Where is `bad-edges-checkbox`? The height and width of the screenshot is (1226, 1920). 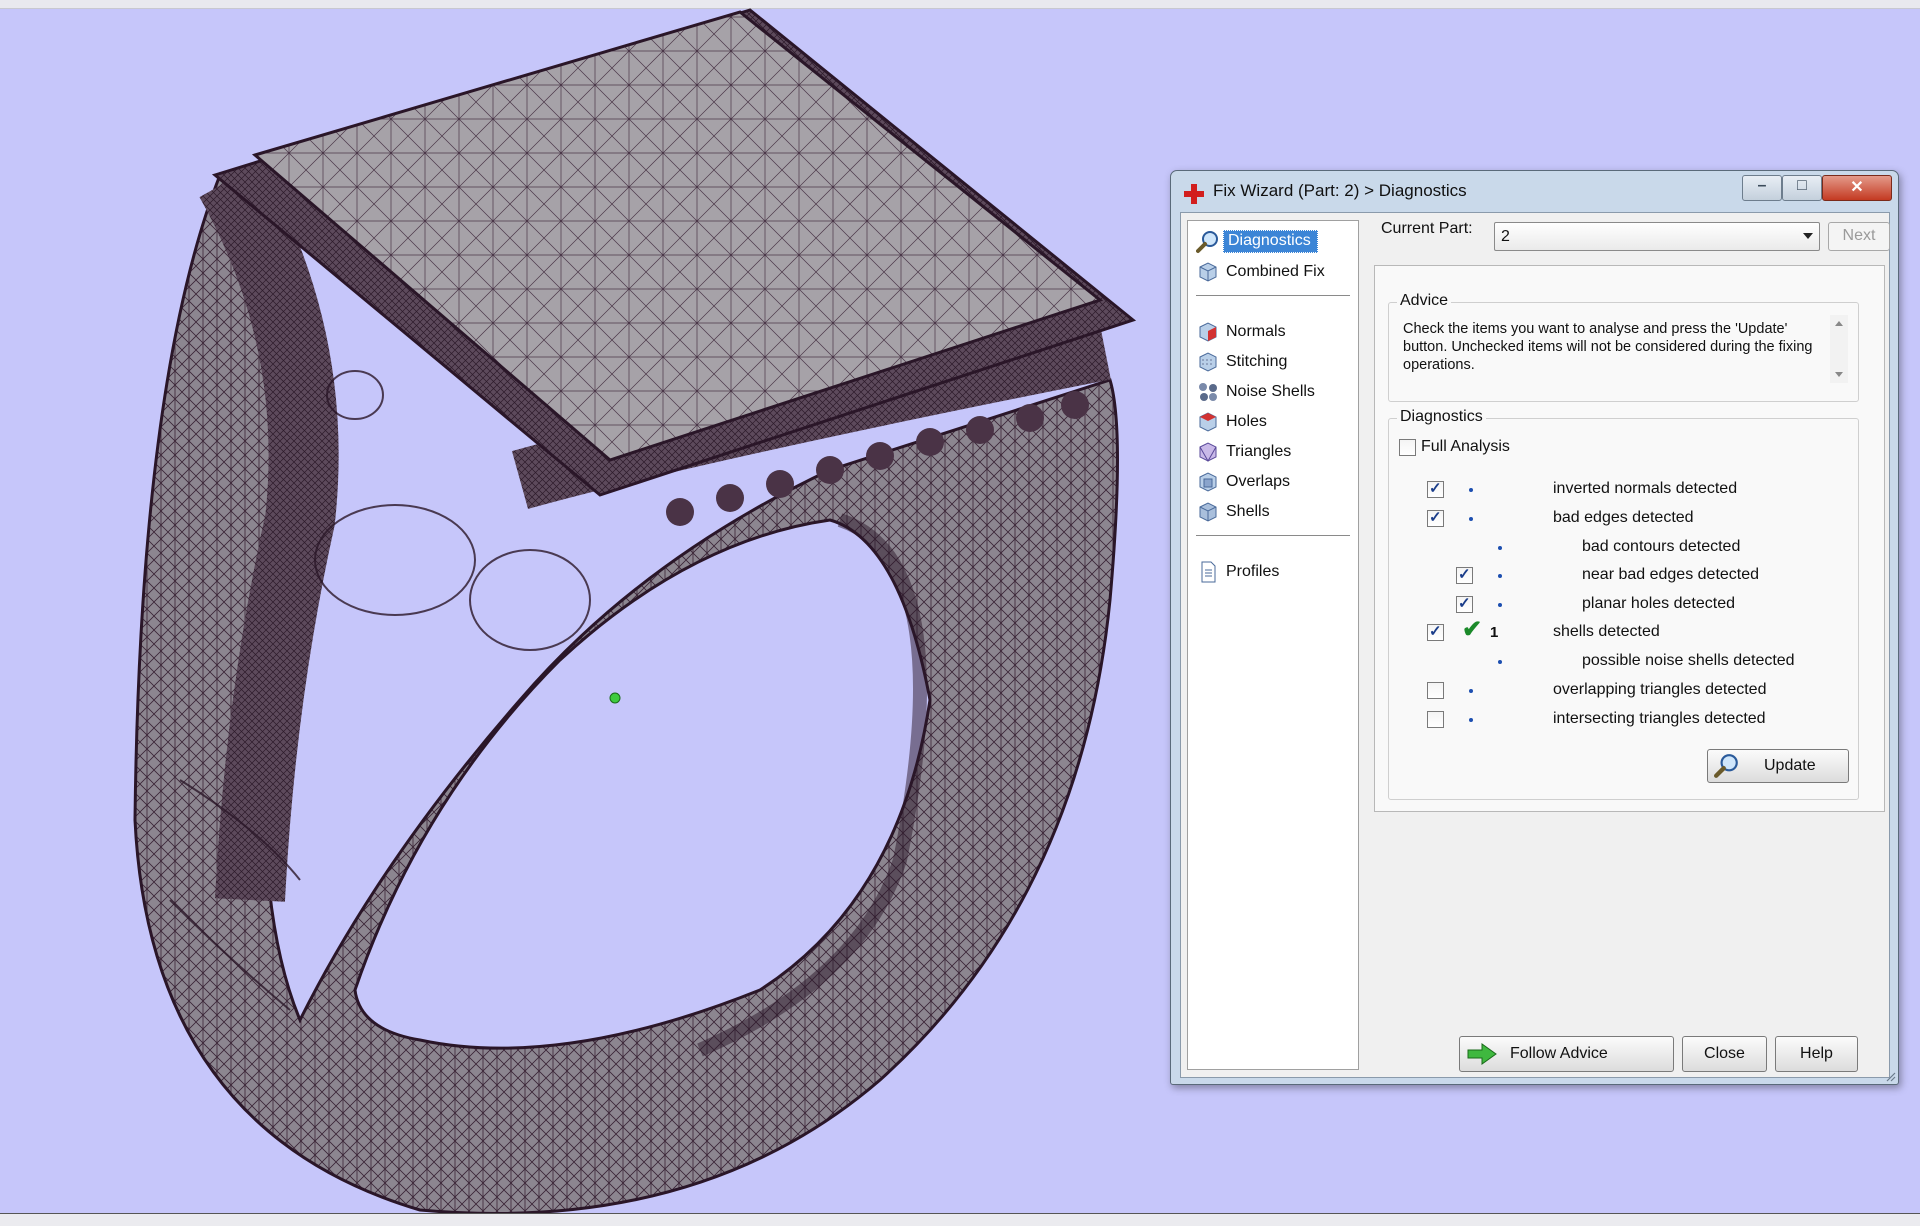 bad-edges-checkbox is located at coordinates (1435, 517).